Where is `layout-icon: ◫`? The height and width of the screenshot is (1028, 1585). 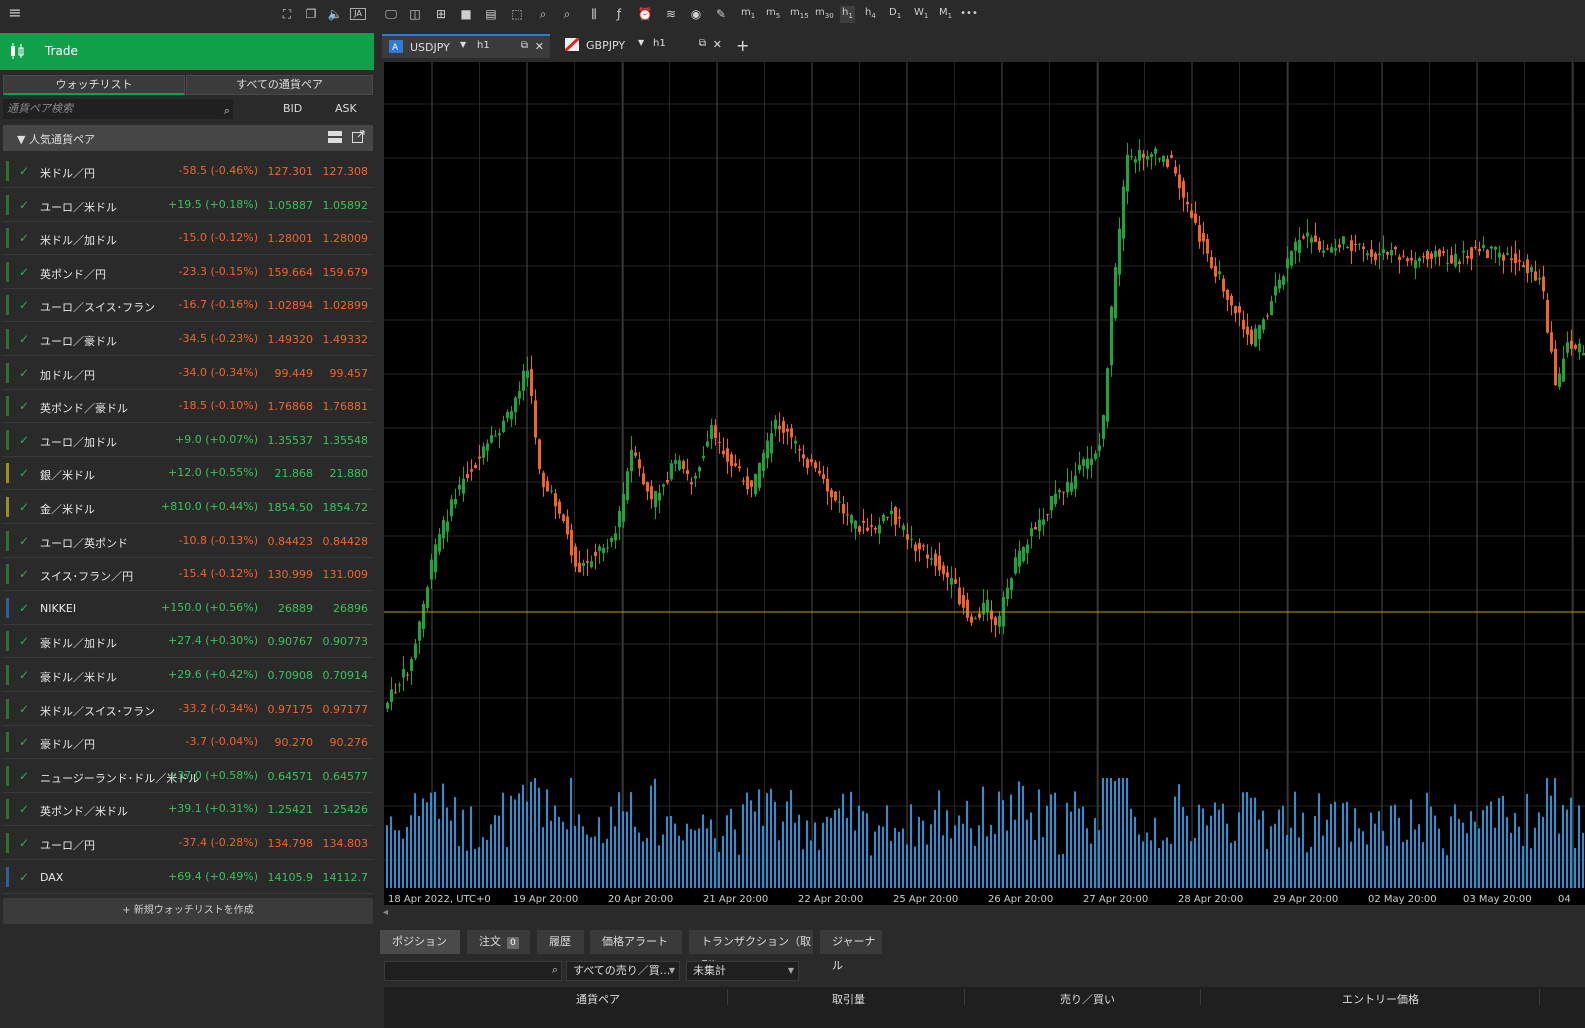
layout-icon: ◫ is located at coordinates (415, 14).